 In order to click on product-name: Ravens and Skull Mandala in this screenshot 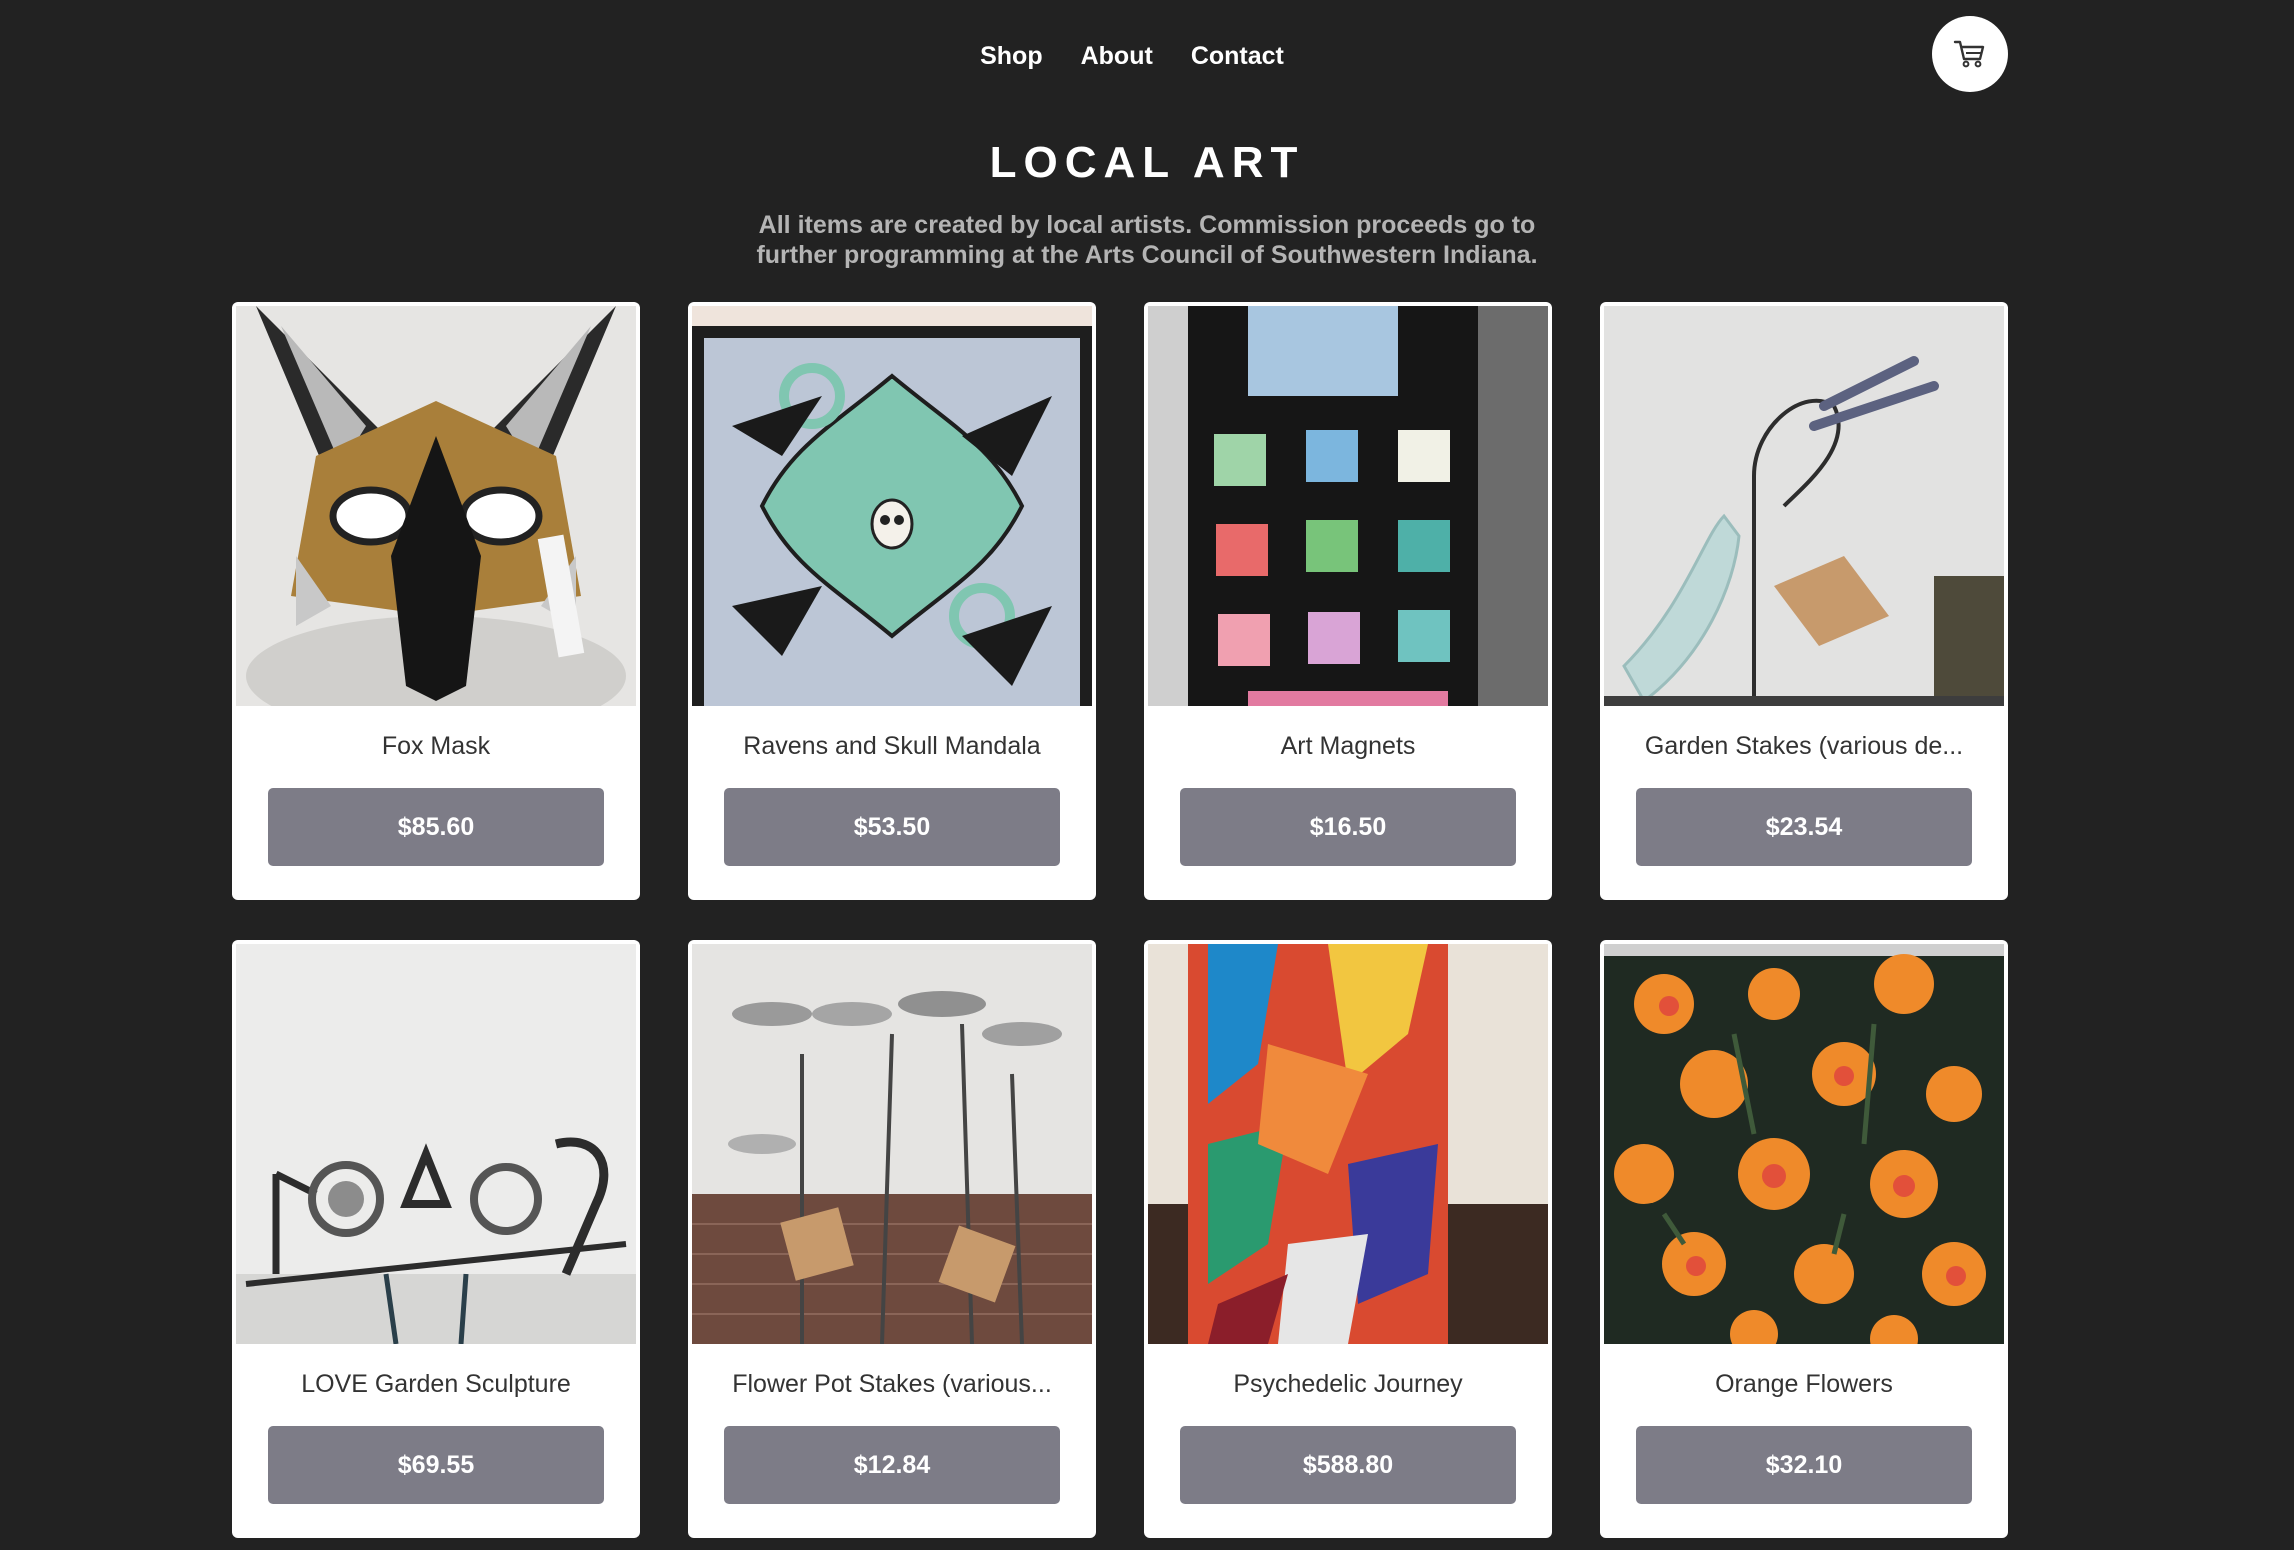, I will do `click(892, 746)`.